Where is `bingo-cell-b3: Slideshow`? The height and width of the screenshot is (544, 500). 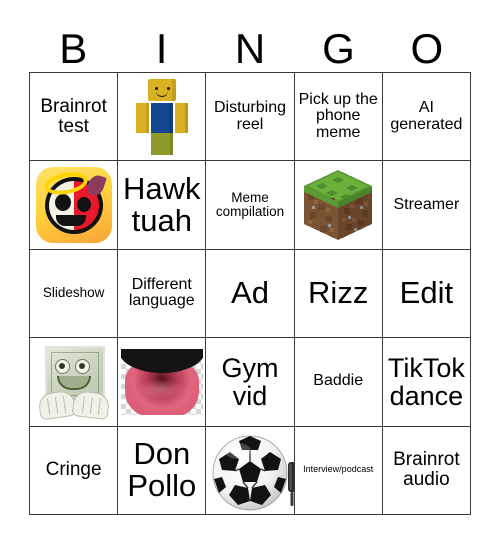 bingo-cell-b3: Slideshow is located at coordinates (74, 294).